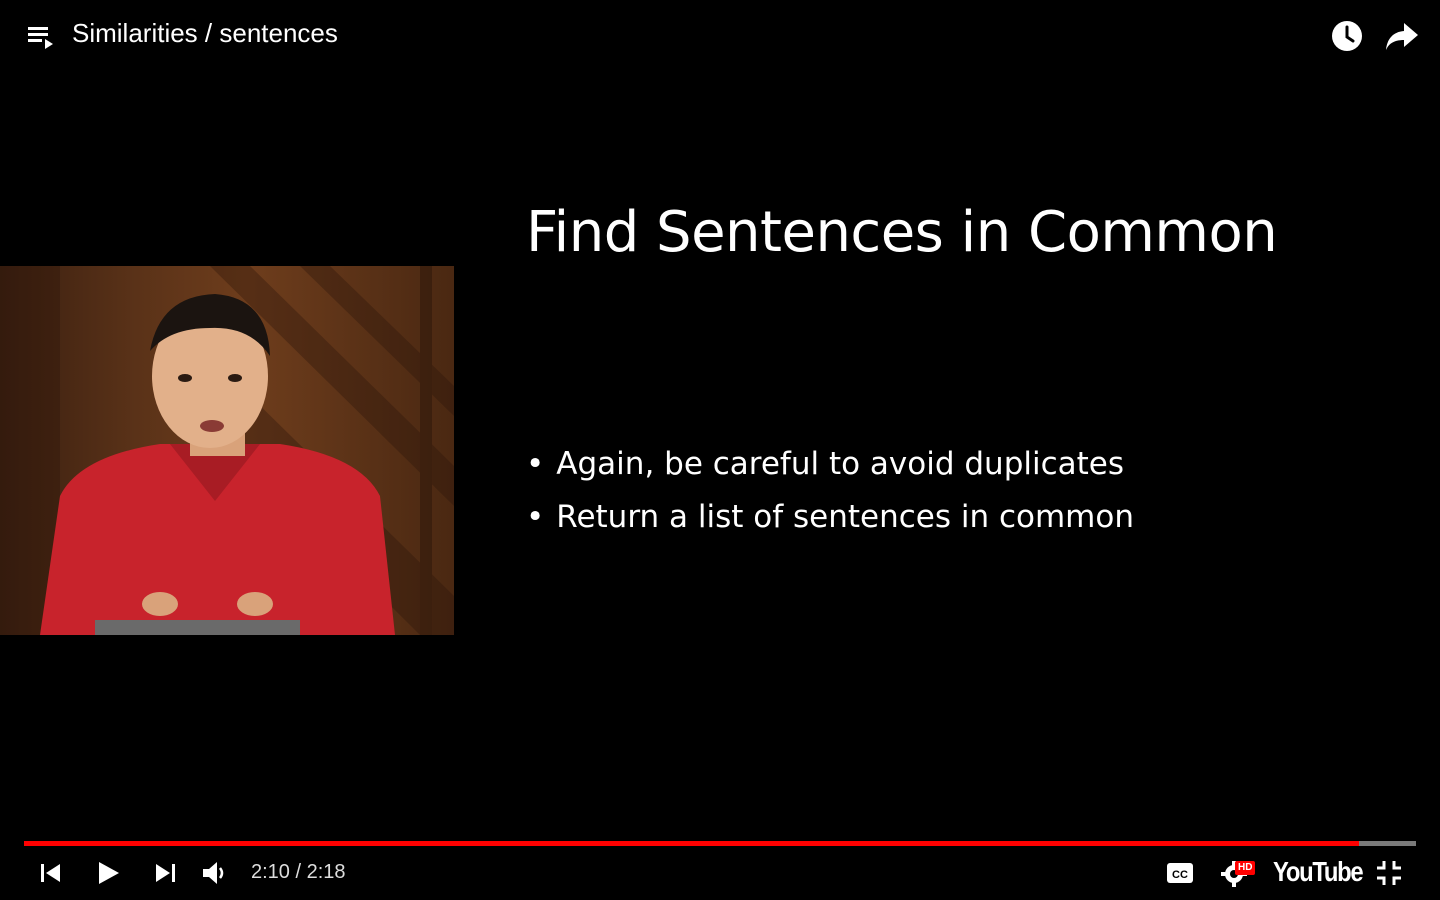 The width and height of the screenshot is (1440, 900). Describe the element at coordinates (1318, 872) in the screenshot. I see `youtube-logo: YouTube` at that location.